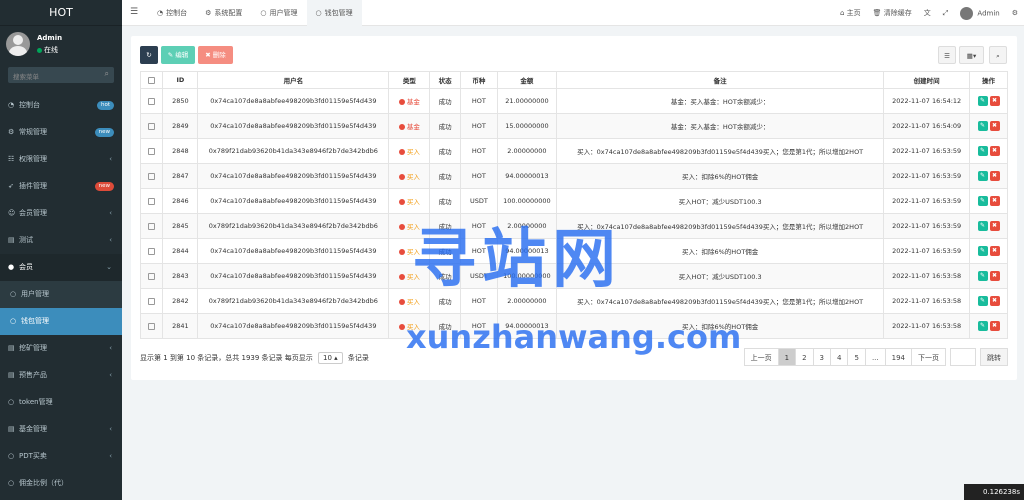 This screenshot has width=1024, height=500. I want to click on sidebar-item-wallet-manage: ○ 钱包管理, so click(61, 321).